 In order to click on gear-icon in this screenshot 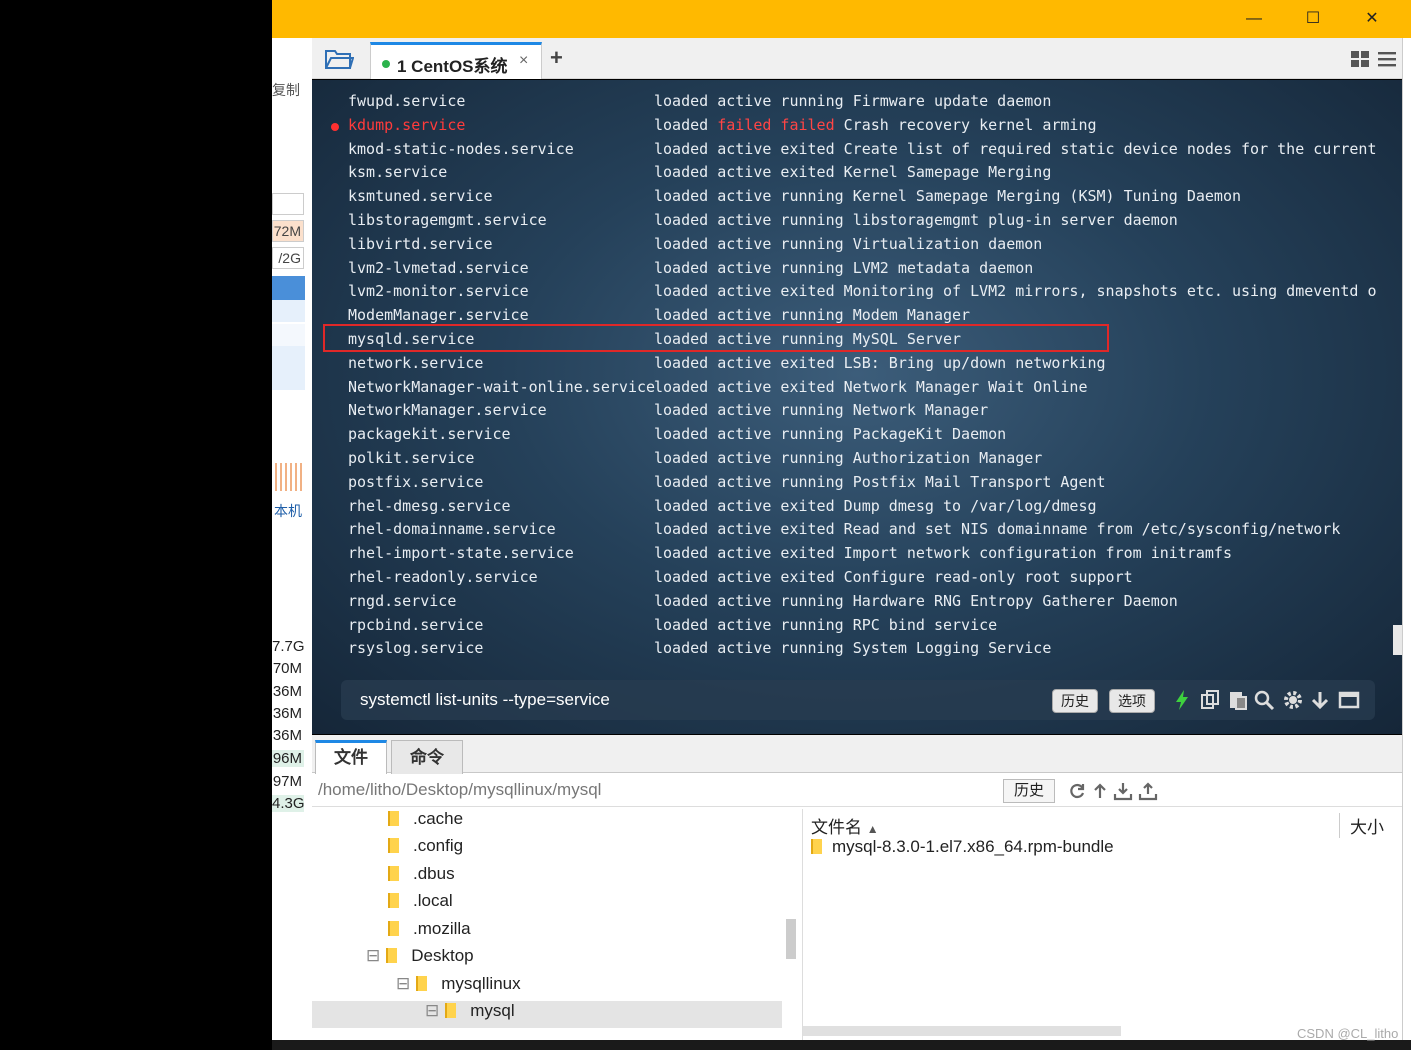, I will do `click(1293, 700)`.